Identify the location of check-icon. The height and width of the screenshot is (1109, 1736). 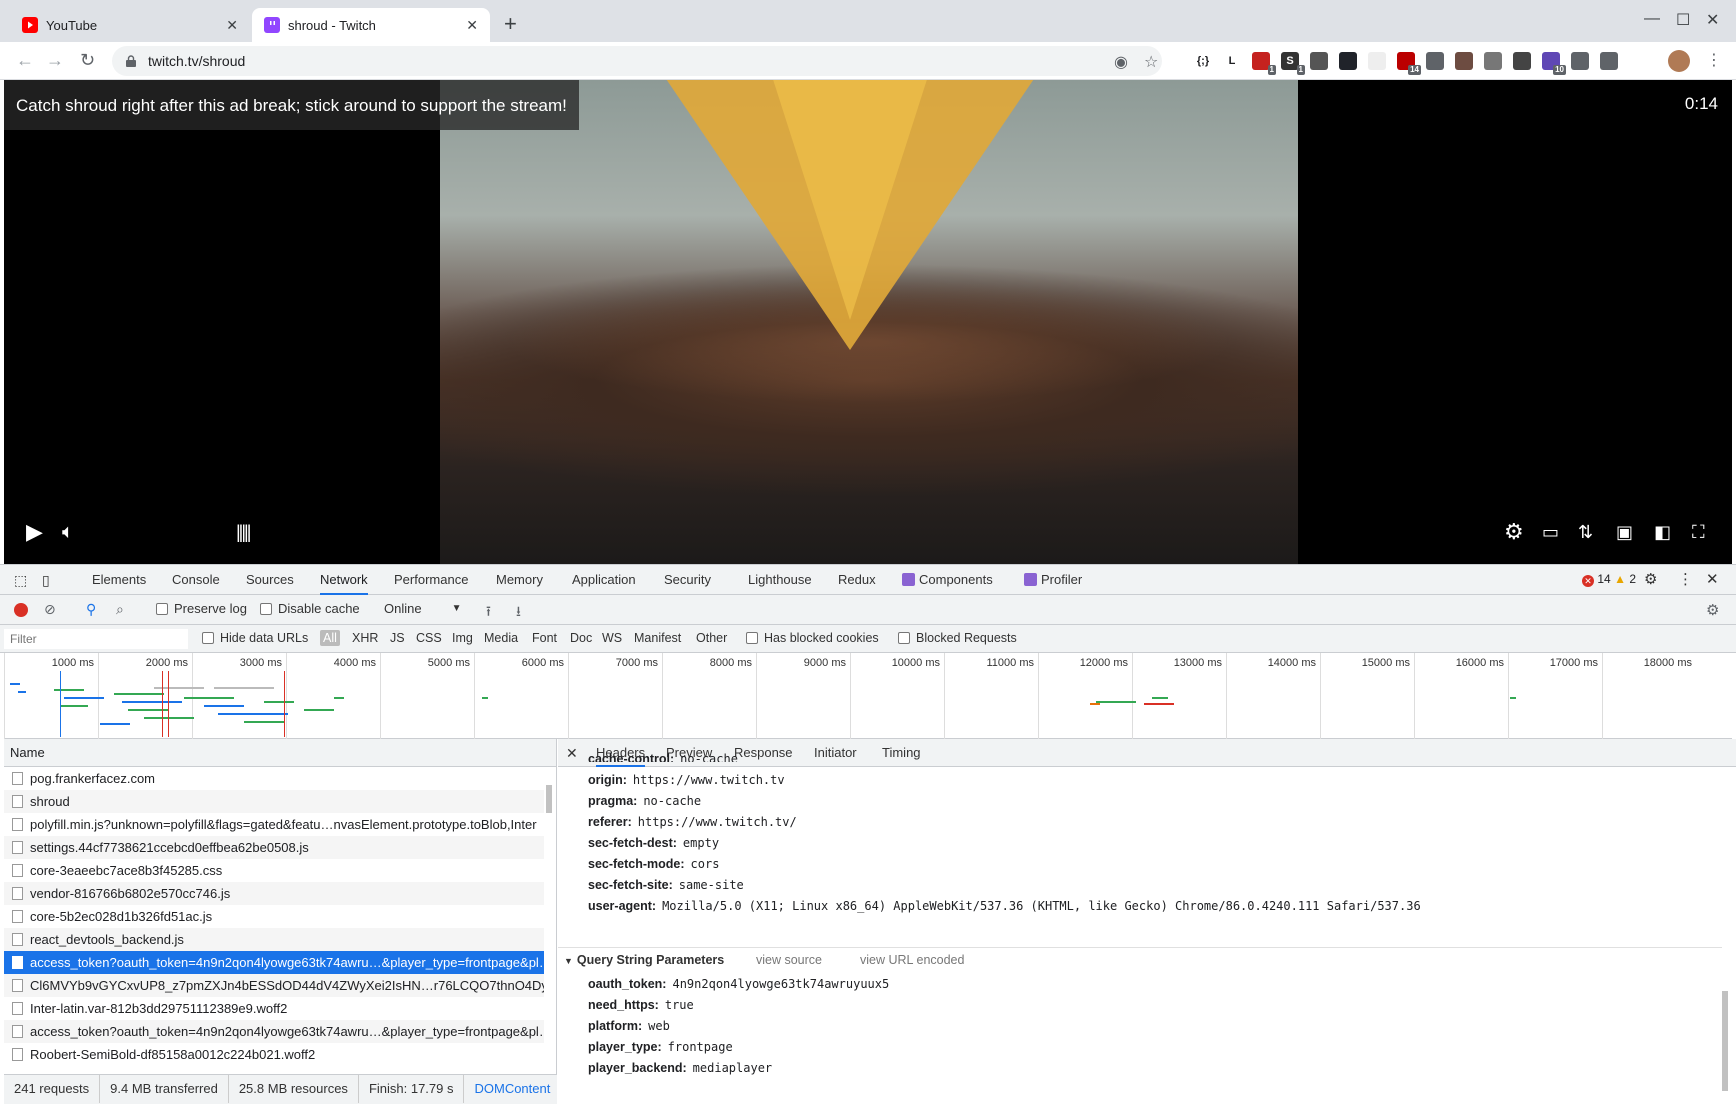
(1493, 61).